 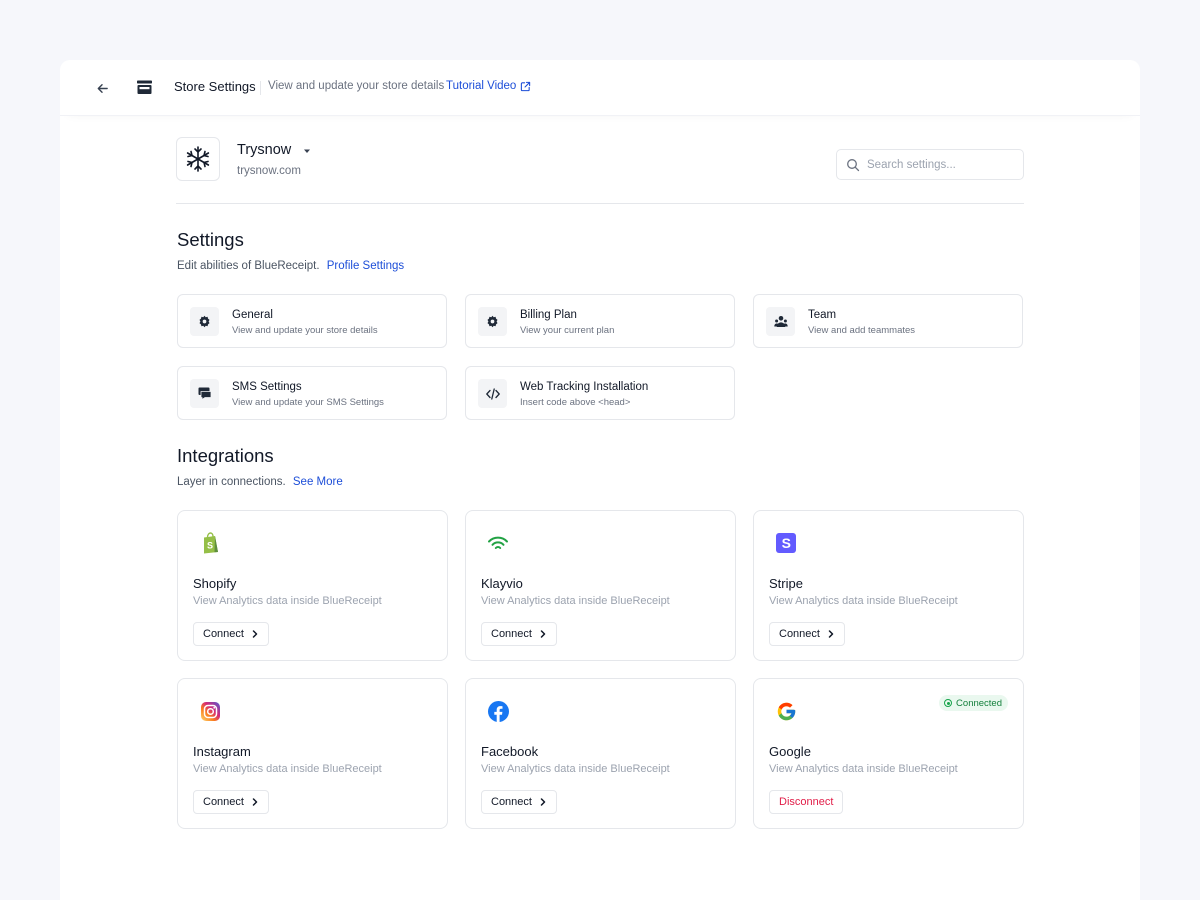 I want to click on search-input, so click(x=942, y=164).